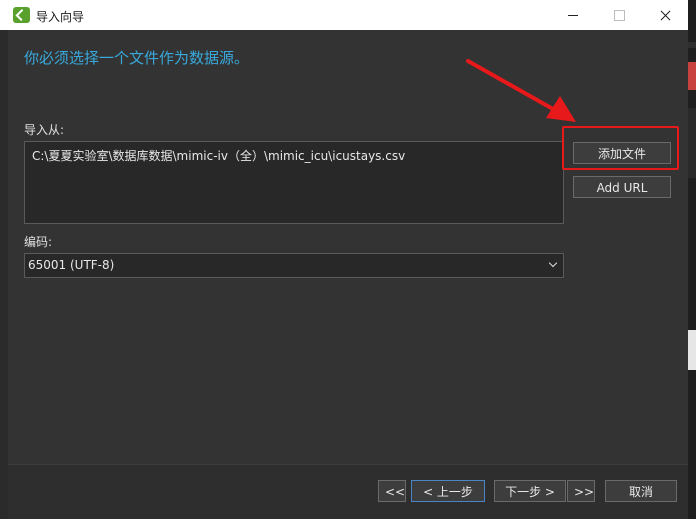  What do you see at coordinates (38, 242) in the screenshot?
I see `encoding-label: 编码:` at bounding box center [38, 242].